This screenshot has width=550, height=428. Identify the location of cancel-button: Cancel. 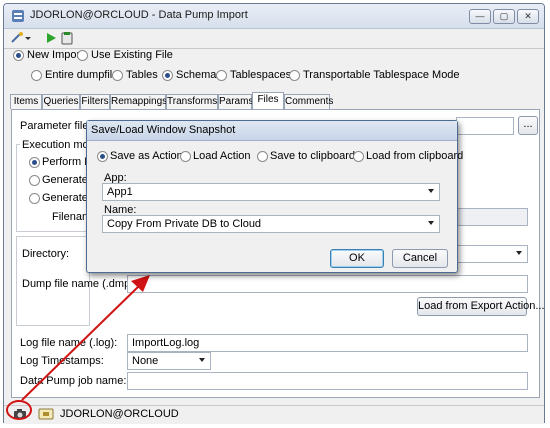
(420, 258).